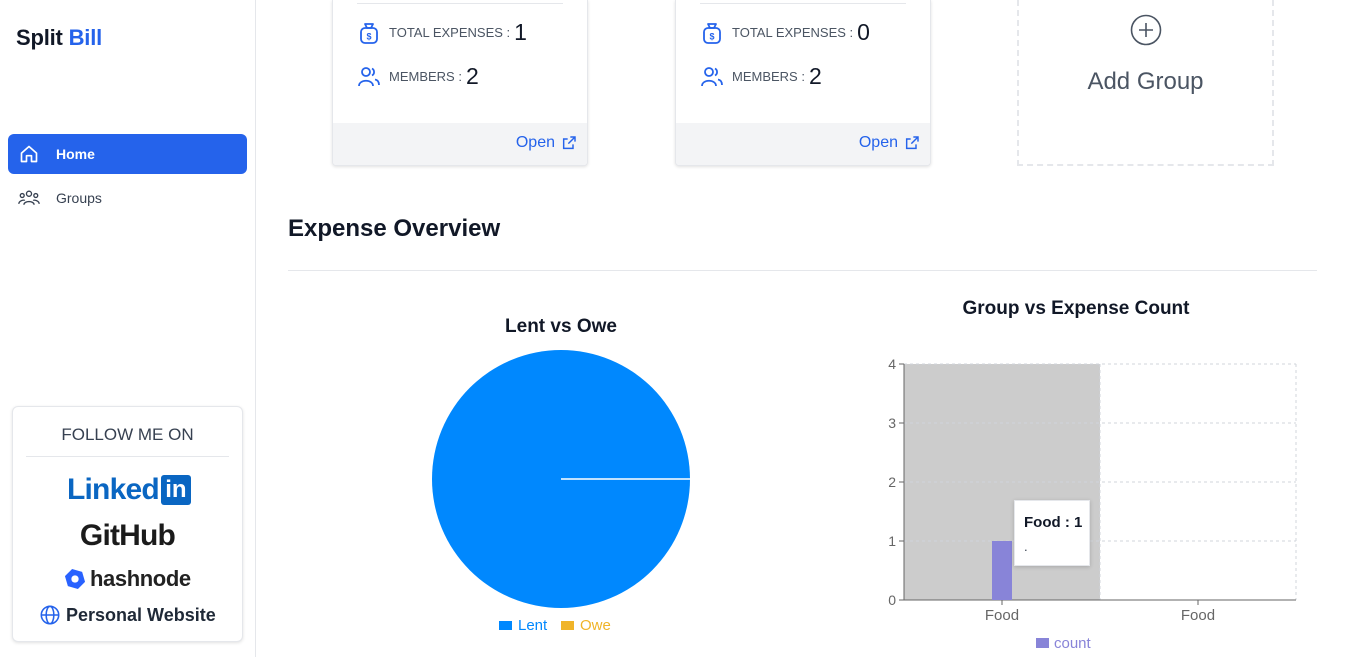 The image size is (1351, 657). I want to click on pie-chart: Lent Owe, so click(561, 492).